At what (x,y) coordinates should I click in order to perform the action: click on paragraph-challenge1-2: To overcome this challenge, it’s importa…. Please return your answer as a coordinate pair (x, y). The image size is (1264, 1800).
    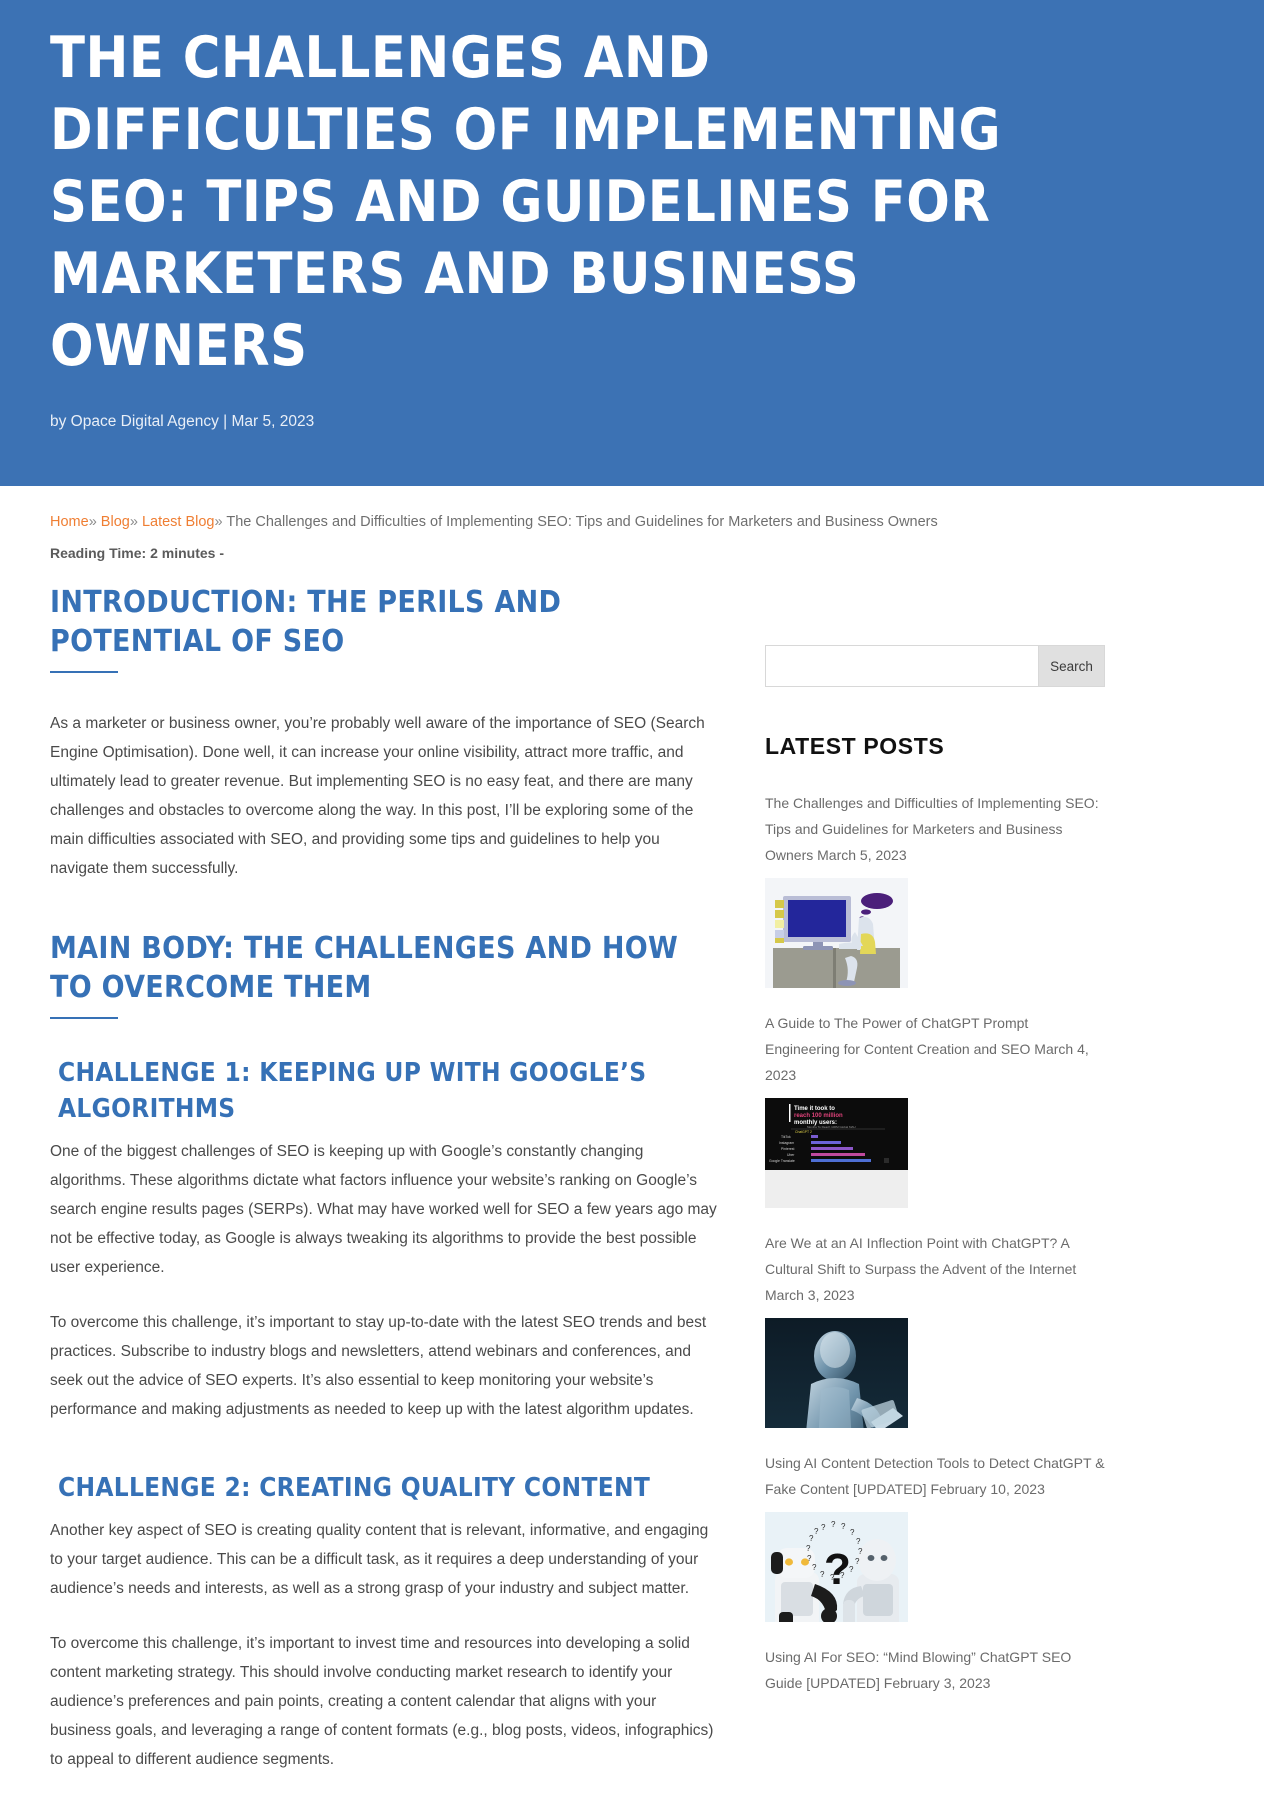
    Looking at the image, I should click on (378, 1366).